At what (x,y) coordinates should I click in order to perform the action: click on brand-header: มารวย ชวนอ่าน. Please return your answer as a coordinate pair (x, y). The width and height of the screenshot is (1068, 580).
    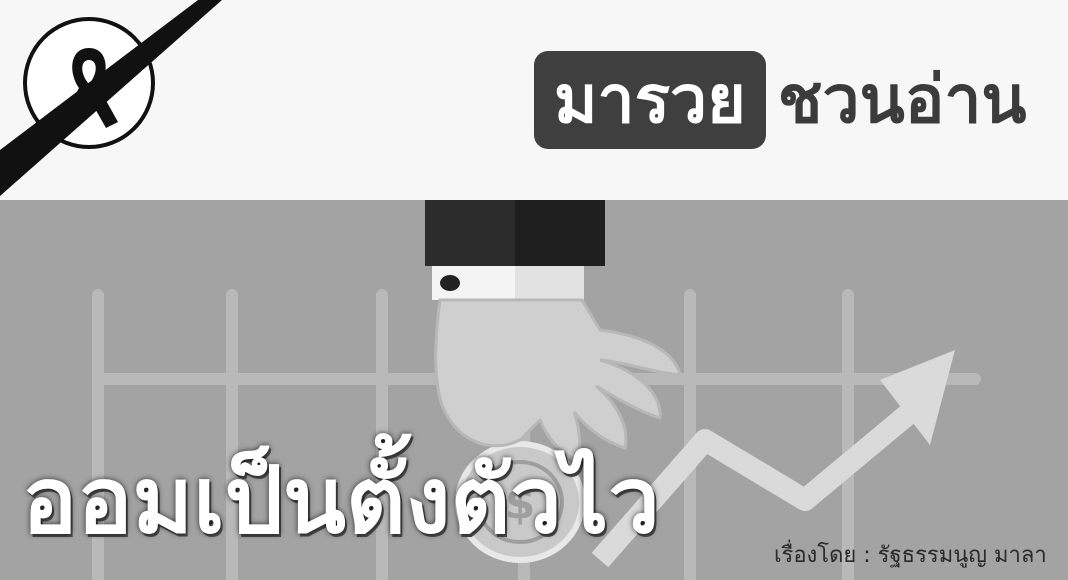
    Looking at the image, I should click on (780, 100).